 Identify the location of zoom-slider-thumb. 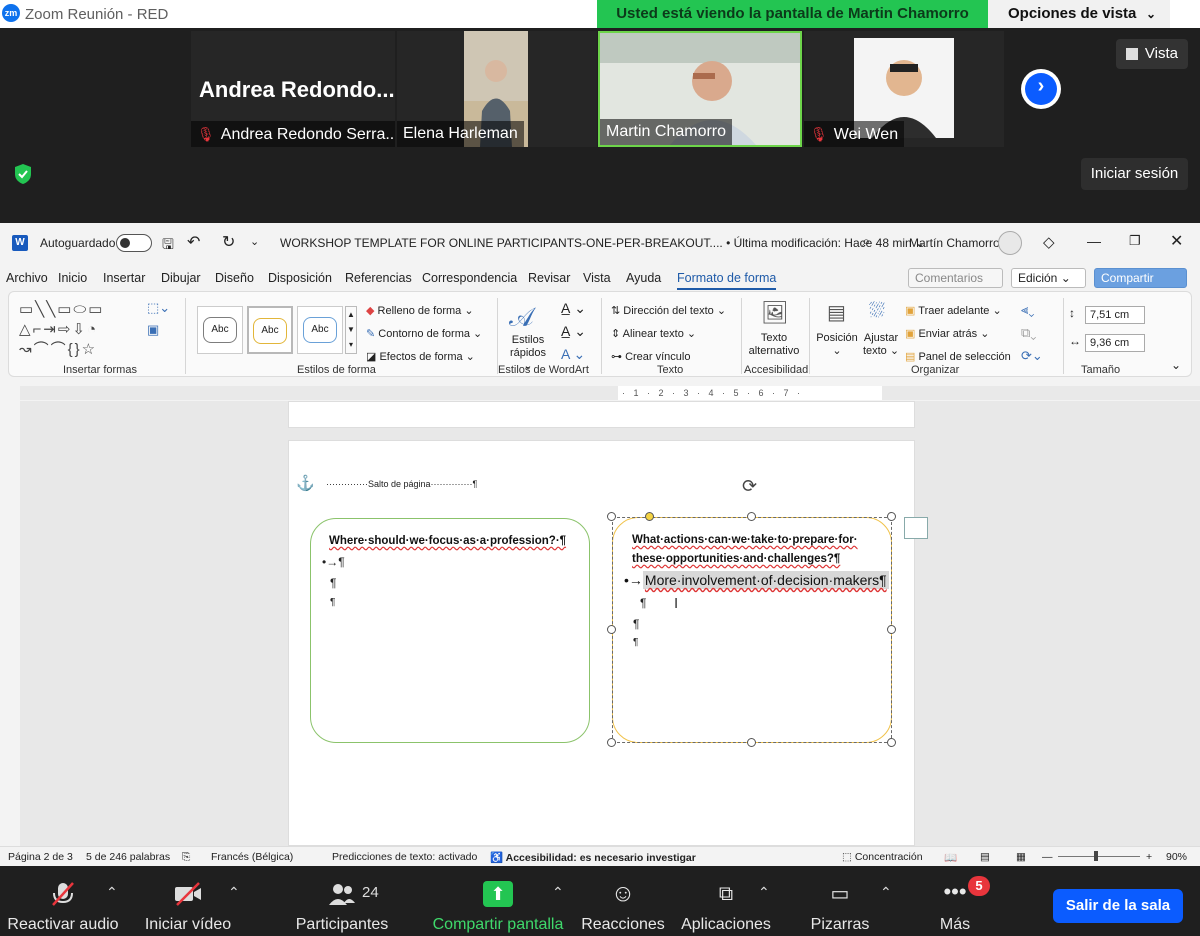
(1096, 856).